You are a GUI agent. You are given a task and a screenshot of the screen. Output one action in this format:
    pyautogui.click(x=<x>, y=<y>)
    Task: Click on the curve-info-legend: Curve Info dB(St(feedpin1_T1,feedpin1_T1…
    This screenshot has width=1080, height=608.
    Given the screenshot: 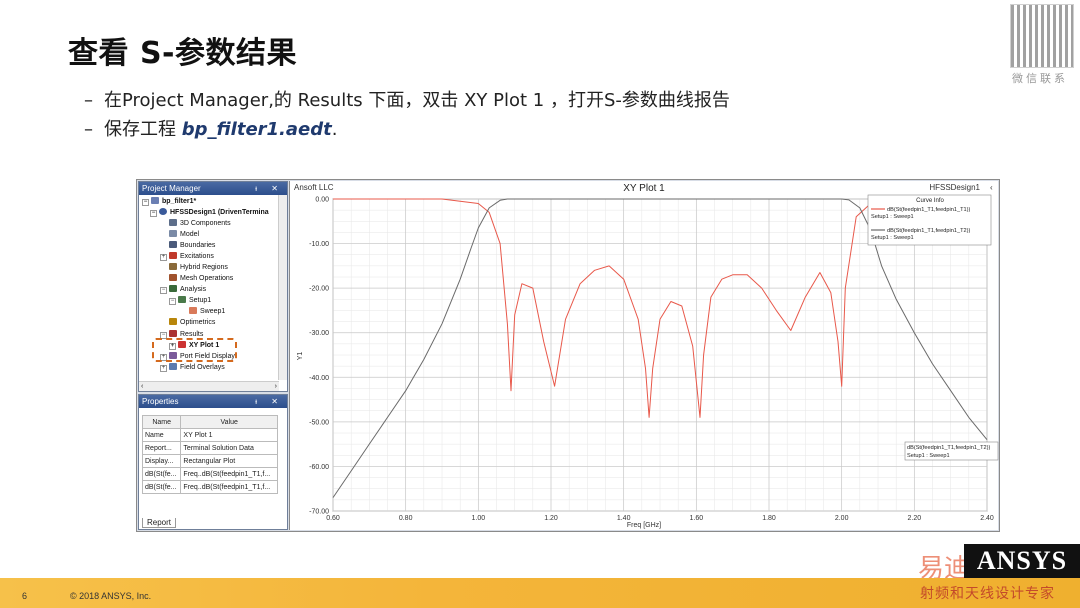 What is the action you would take?
    pyautogui.click(x=929, y=220)
    